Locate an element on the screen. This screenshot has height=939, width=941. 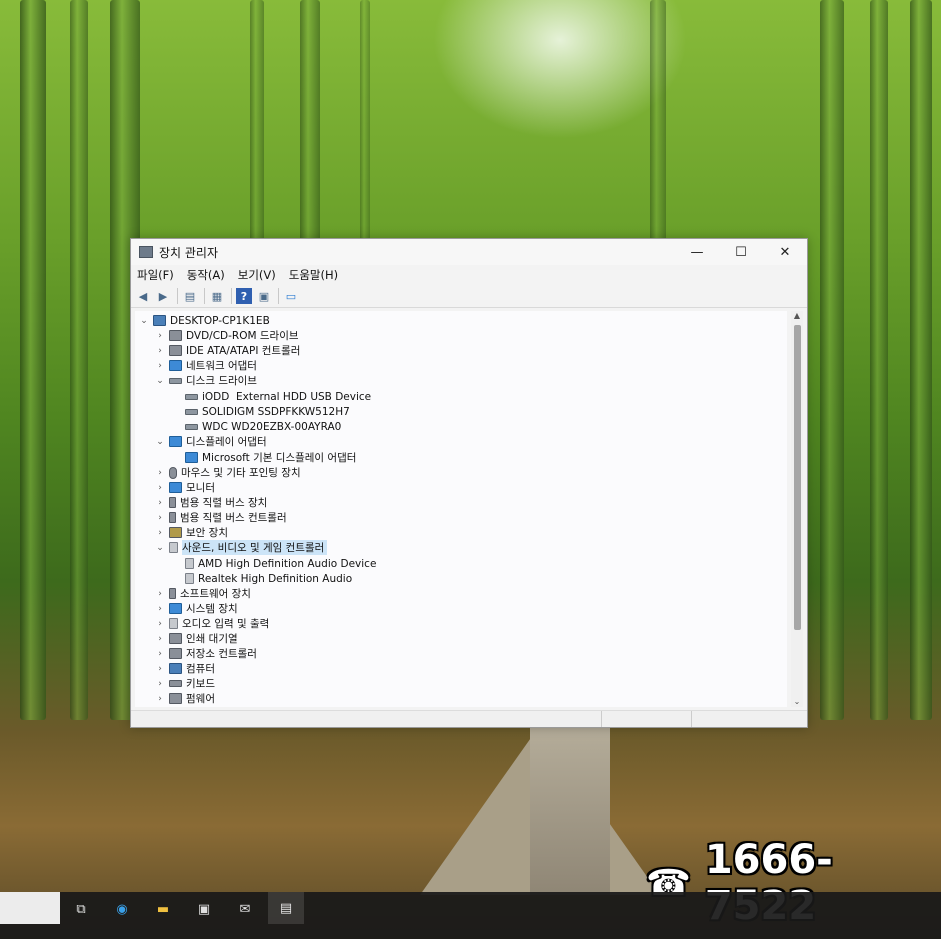
back-arrow-icon: ◀ is located at coordinates (143, 296).